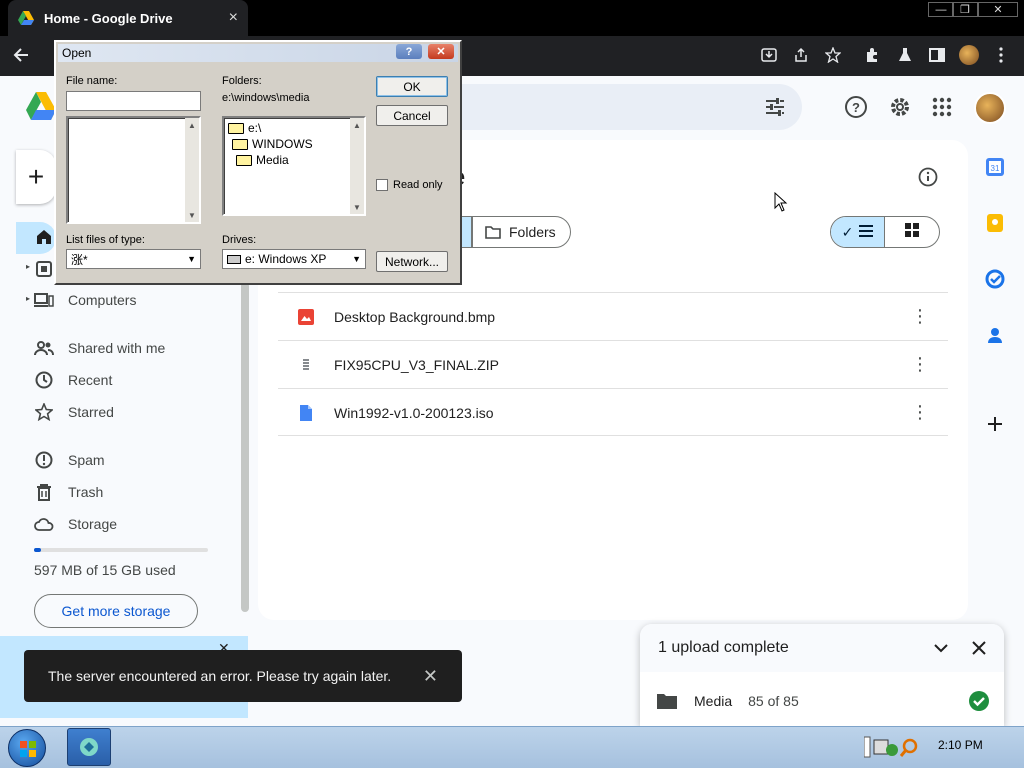 Image resolution: width=1024 pixels, height=768 pixels. Describe the element at coordinates (272, 144) in the screenshot. I see `folder-item-windows: WINDOWS` at that location.